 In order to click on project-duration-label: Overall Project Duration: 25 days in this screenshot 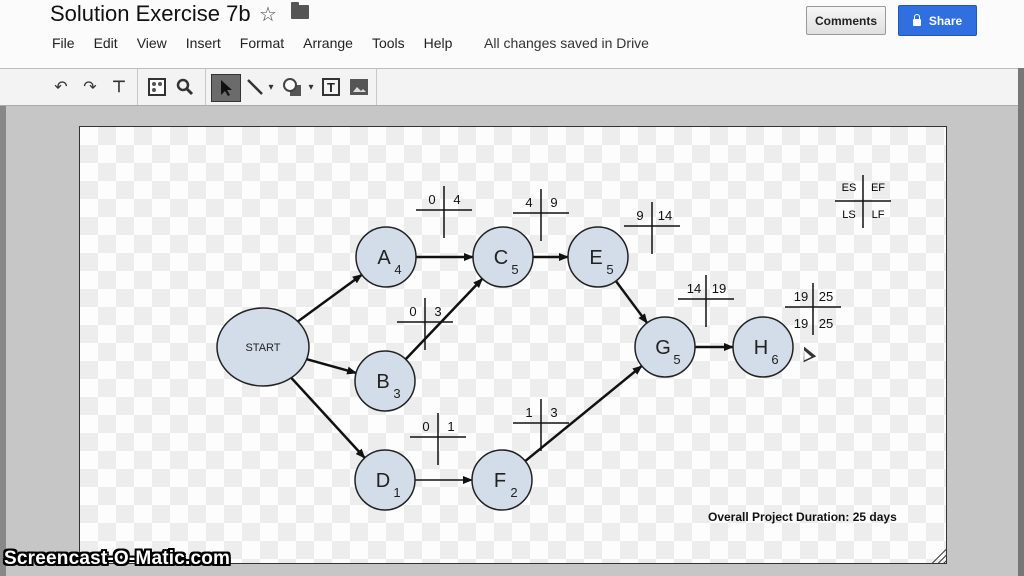, I will do `click(802, 517)`.